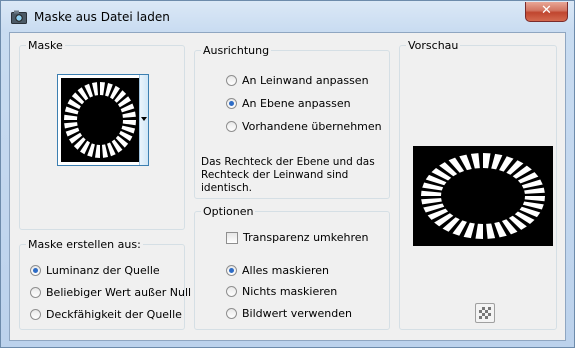 This screenshot has height=350, width=577. I want to click on radio-bildwert-verwenden: Bildwert verwenden, so click(289, 313).